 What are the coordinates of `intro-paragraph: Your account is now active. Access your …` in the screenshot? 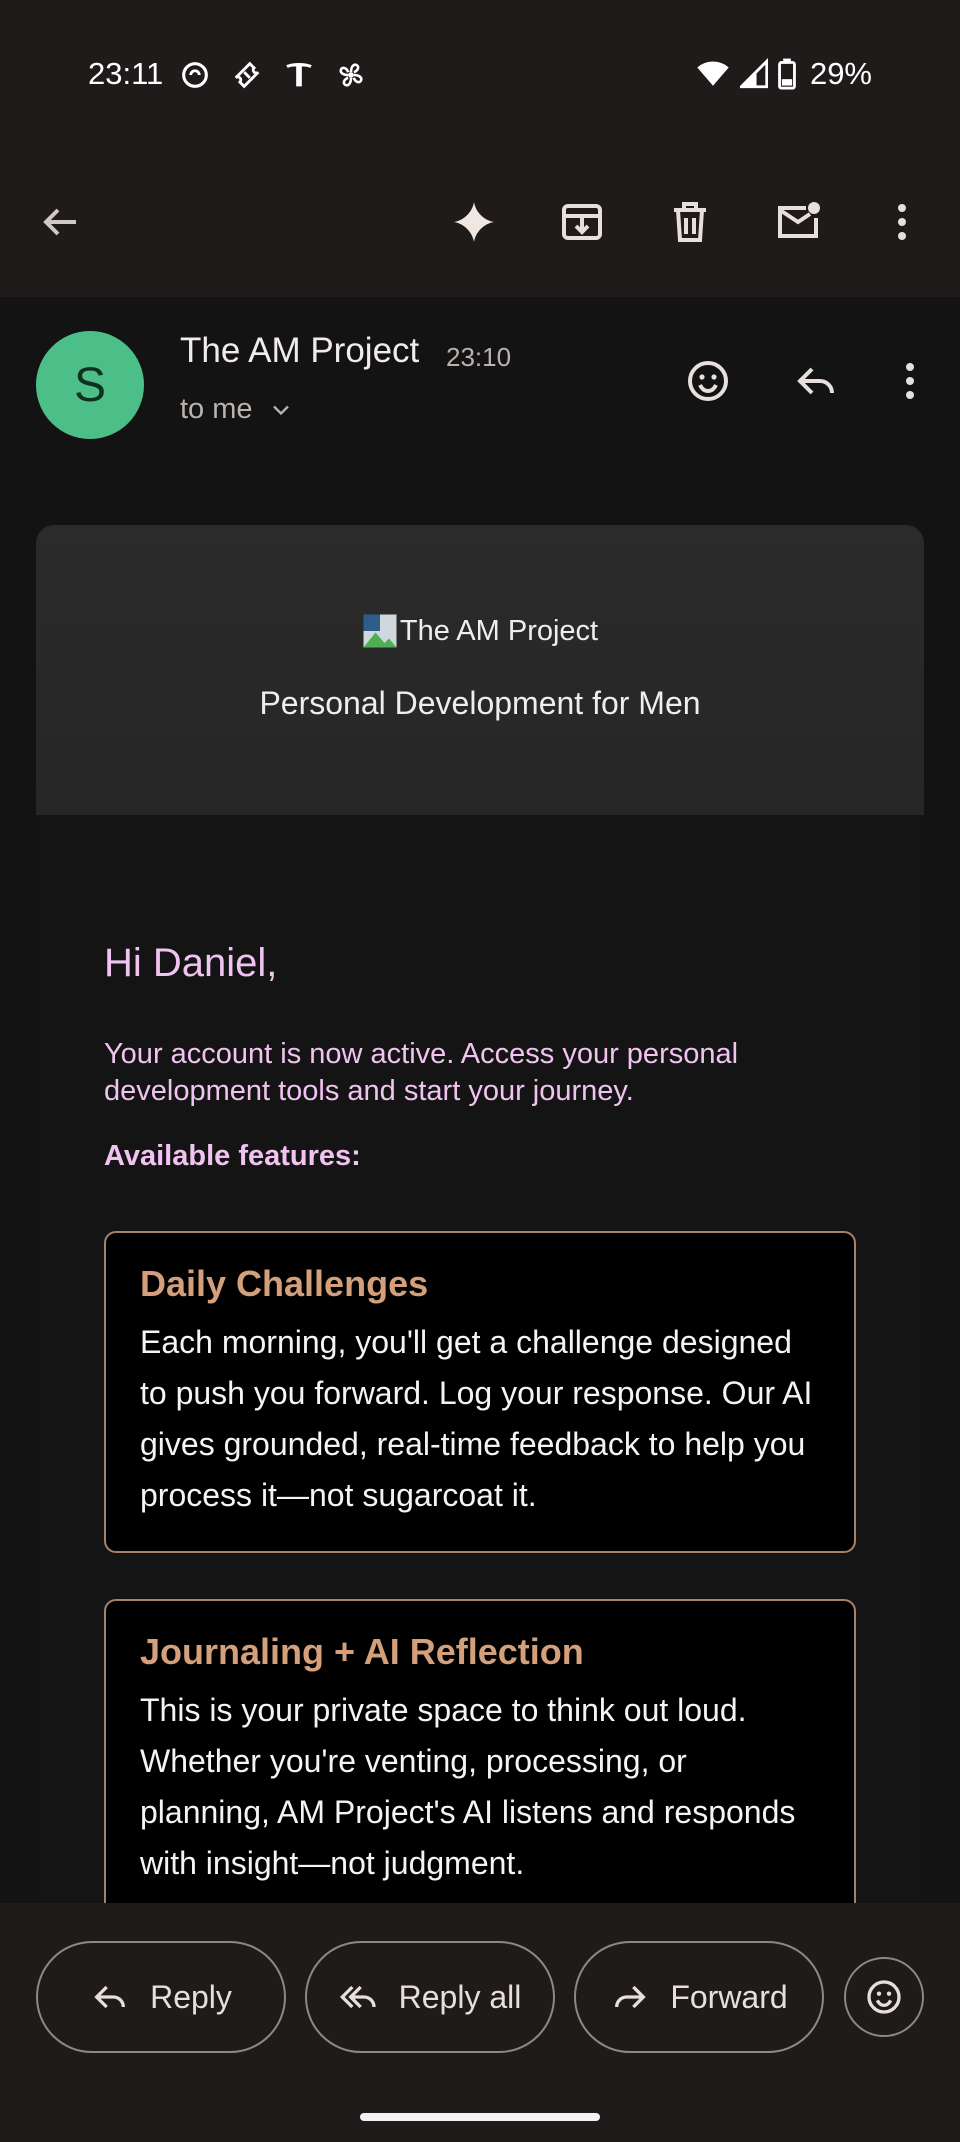 It's located at (421, 1072).